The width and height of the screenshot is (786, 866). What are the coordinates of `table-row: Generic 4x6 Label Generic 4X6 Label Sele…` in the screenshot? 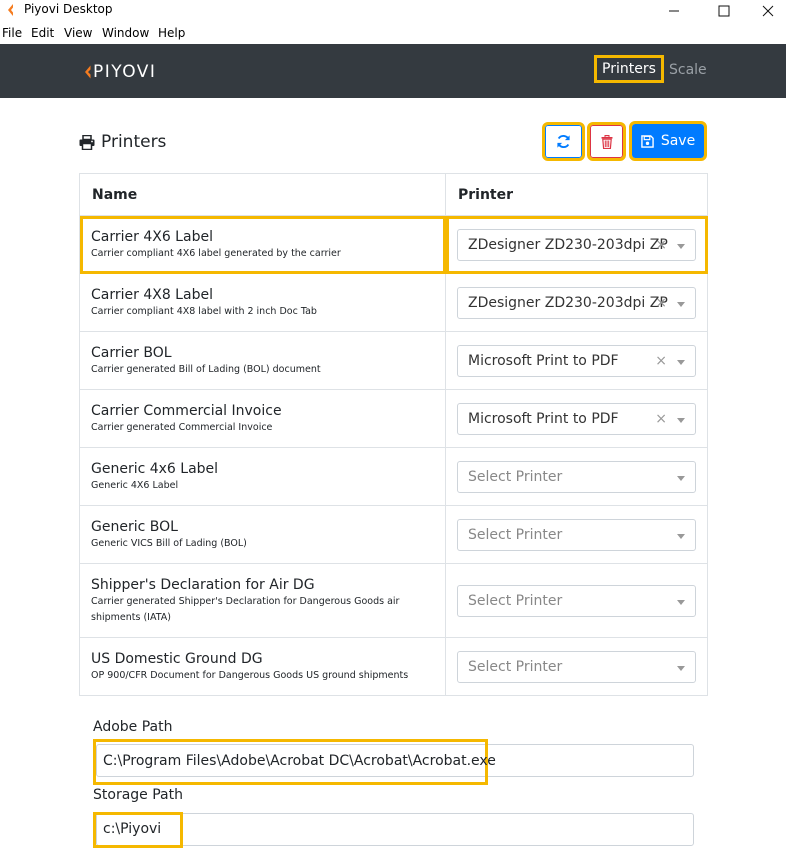 It's located at (393, 476).